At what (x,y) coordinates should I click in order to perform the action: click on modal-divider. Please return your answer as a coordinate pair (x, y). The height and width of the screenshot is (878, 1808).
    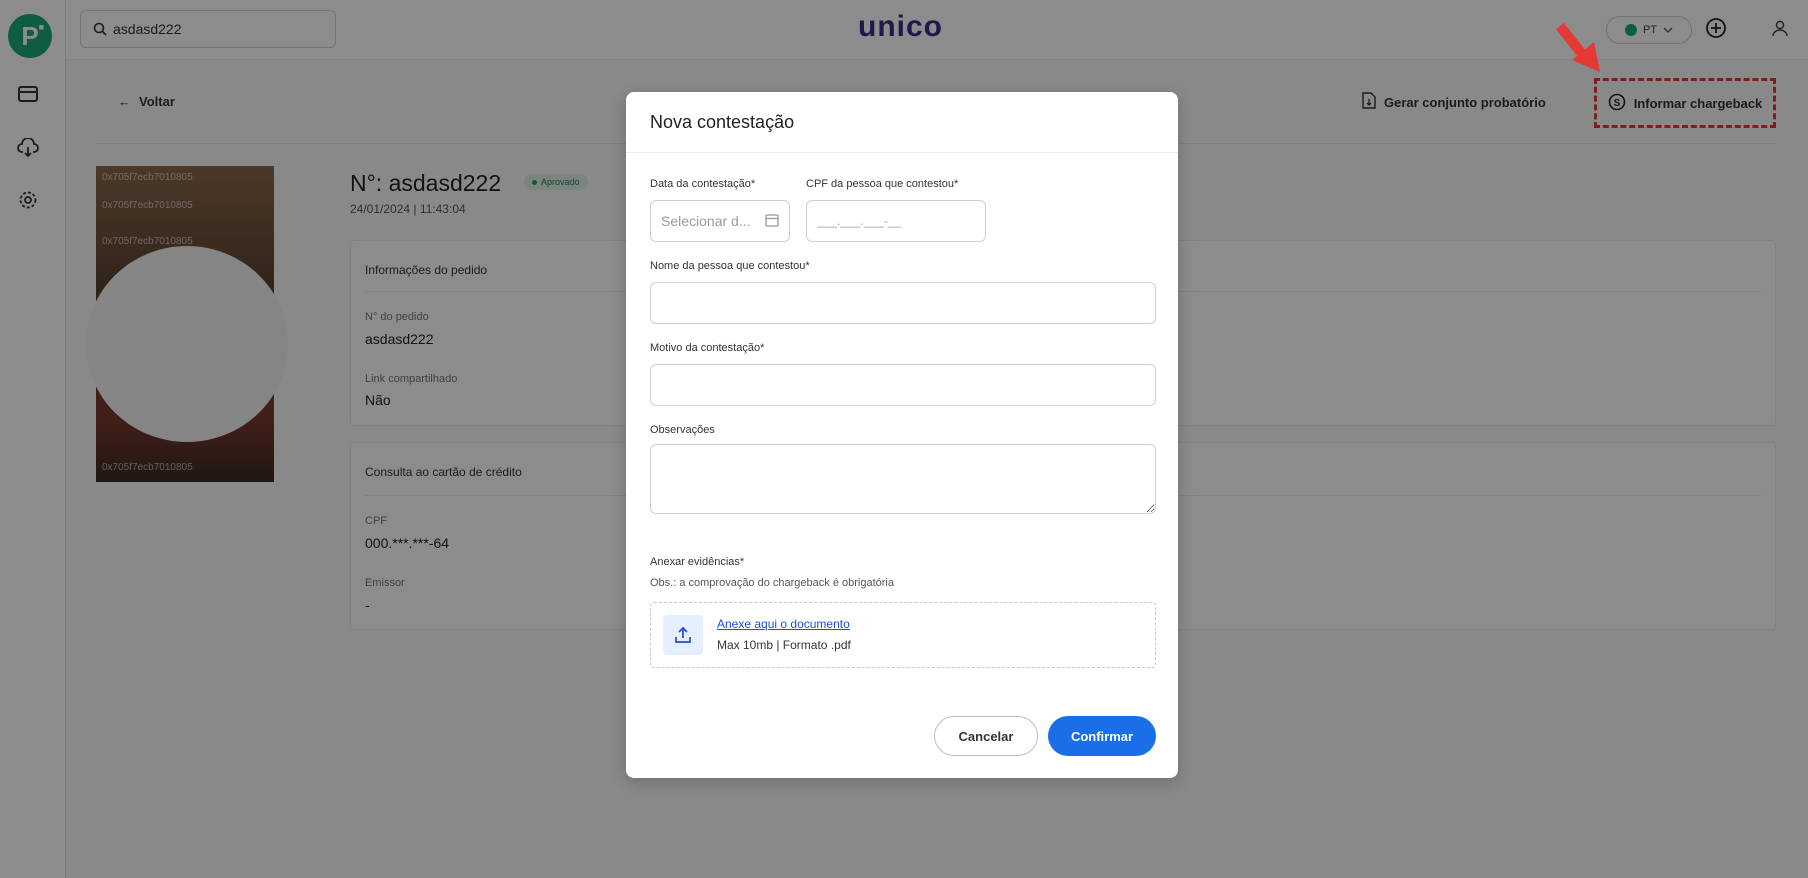
    Looking at the image, I should click on (902, 152).